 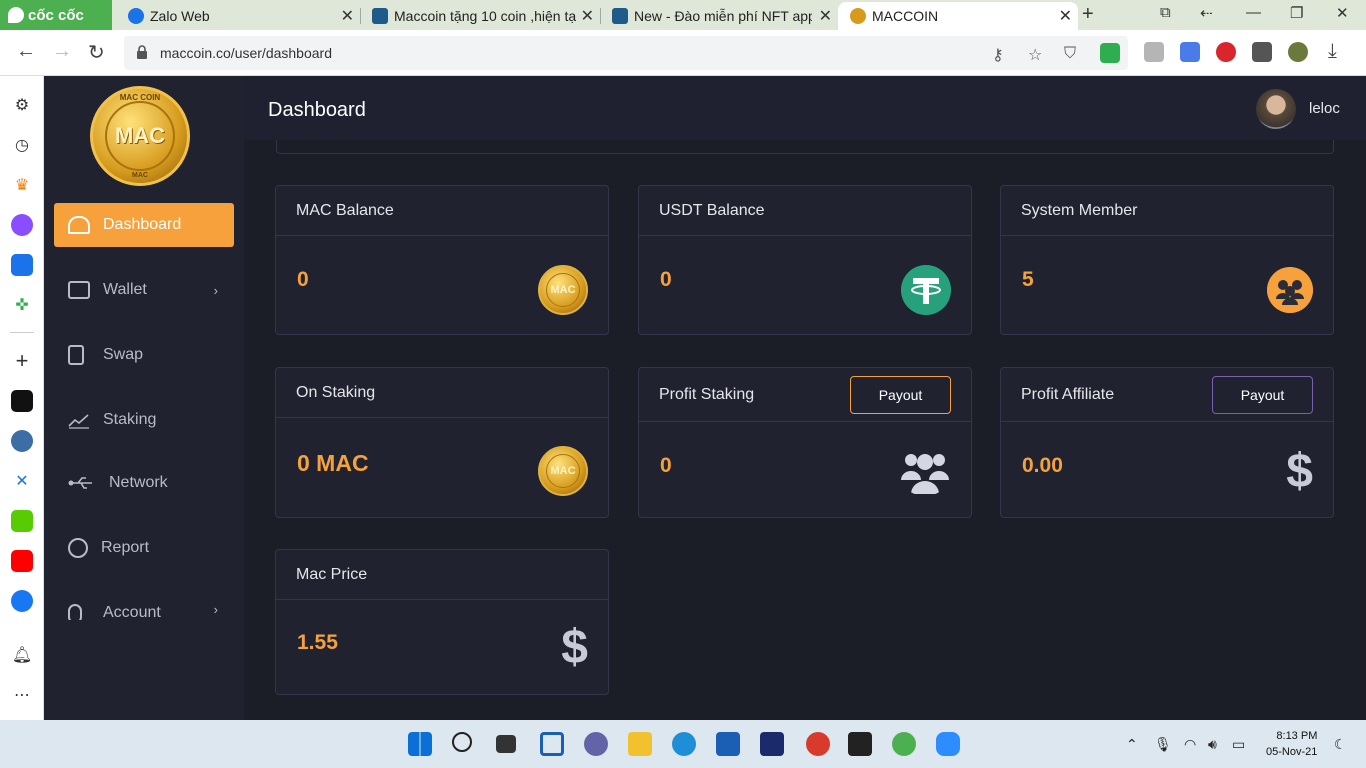 What do you see at coordinates (317, 110) in the screenshot?
I see `page-title: Dashboard` at bounding box center [317, 110].